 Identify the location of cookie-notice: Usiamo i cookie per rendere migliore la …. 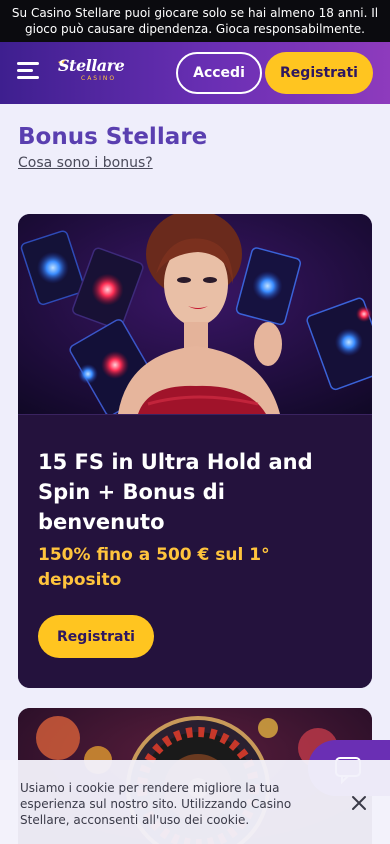
(195, 802).